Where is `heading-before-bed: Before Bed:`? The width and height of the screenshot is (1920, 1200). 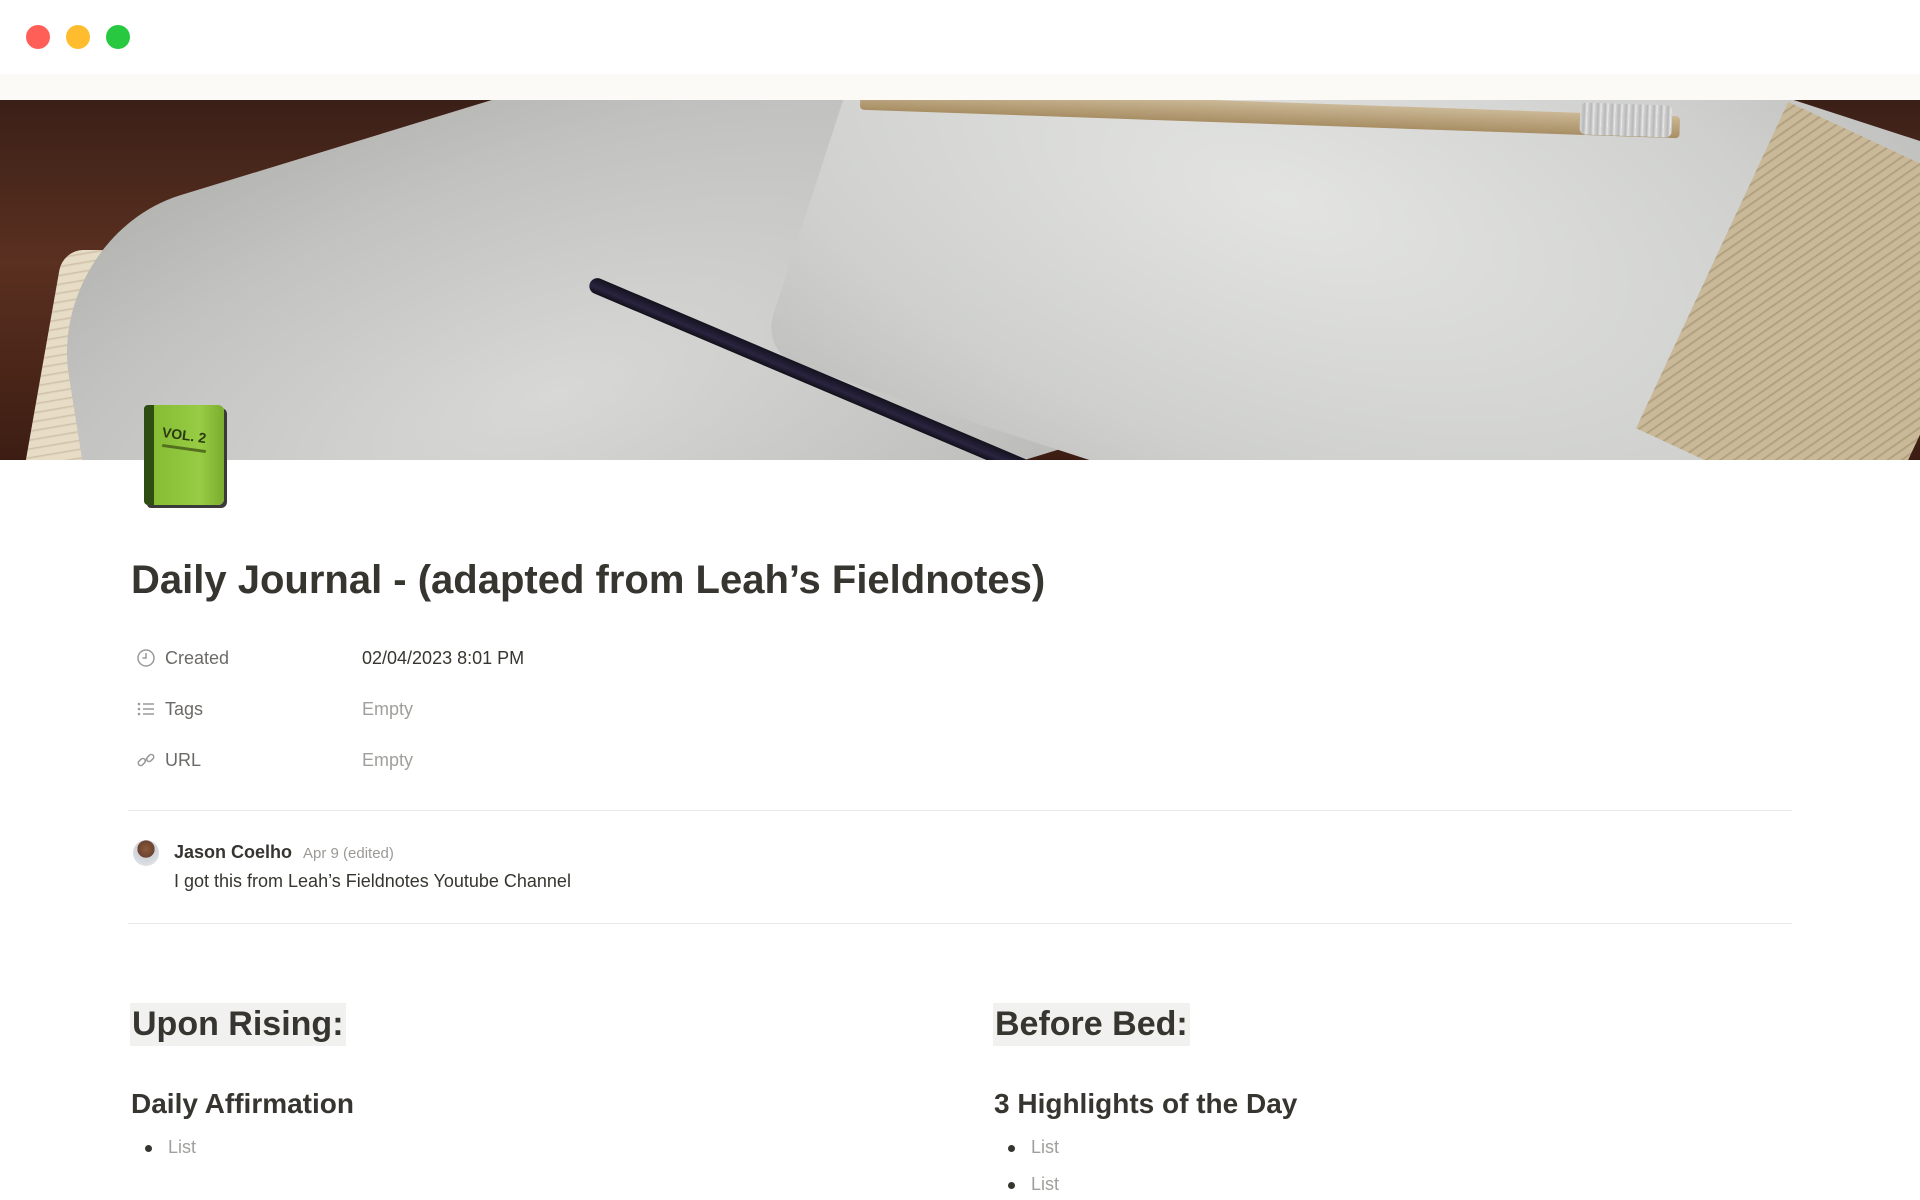
heading-before-bed: Before Bed: is located at coordinates (1091, 1024).